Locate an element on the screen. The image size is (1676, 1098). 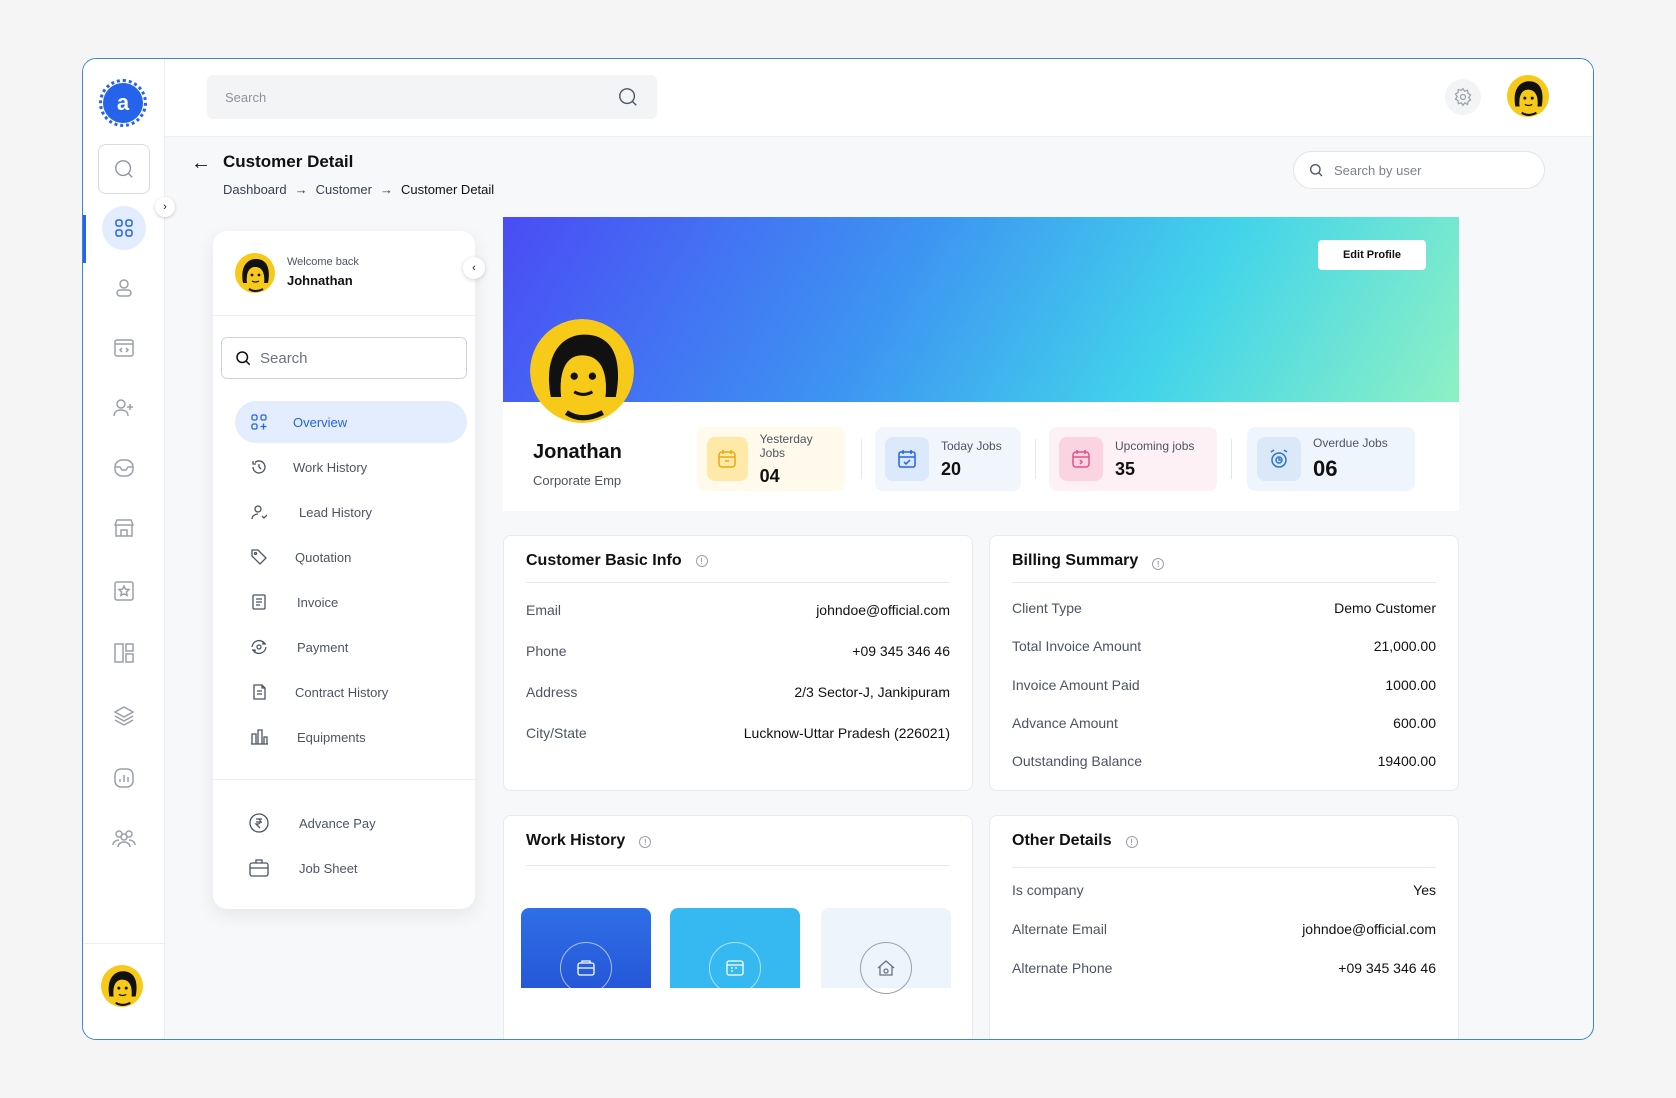
nav-work-history: Work History is located at coordinates (351, 467).